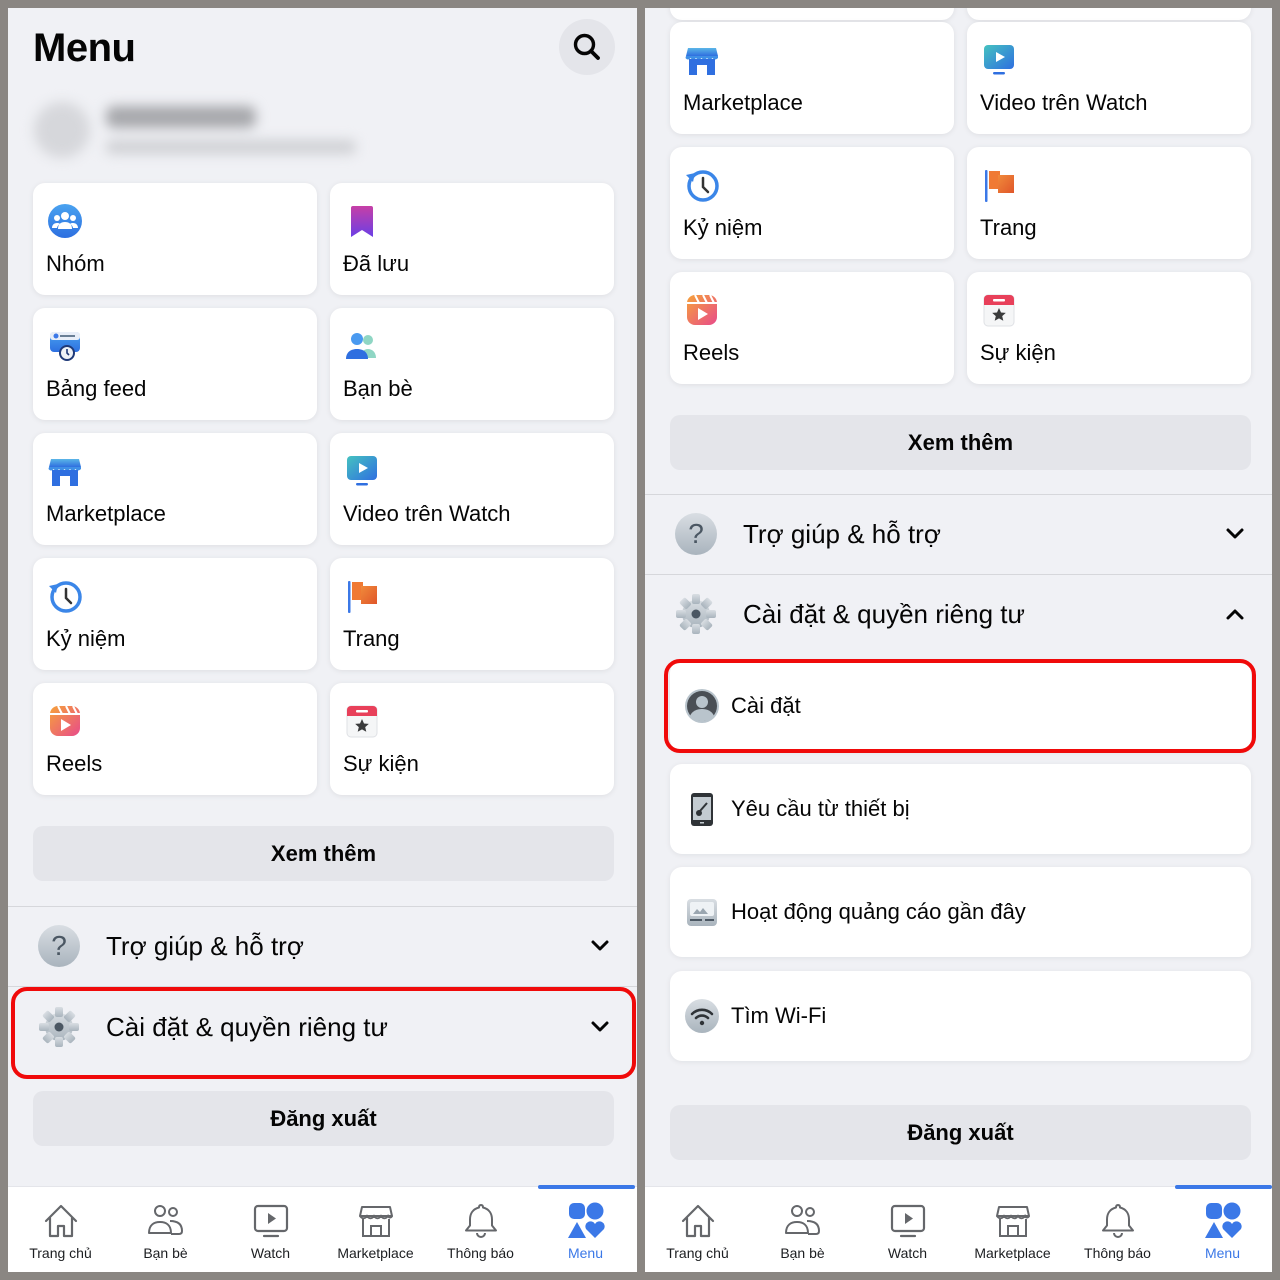  Describe the element at coordinates (960, 809) in the screenshot. I see `device-requests-item: Yêu cầu từ thiết bị` at that location.